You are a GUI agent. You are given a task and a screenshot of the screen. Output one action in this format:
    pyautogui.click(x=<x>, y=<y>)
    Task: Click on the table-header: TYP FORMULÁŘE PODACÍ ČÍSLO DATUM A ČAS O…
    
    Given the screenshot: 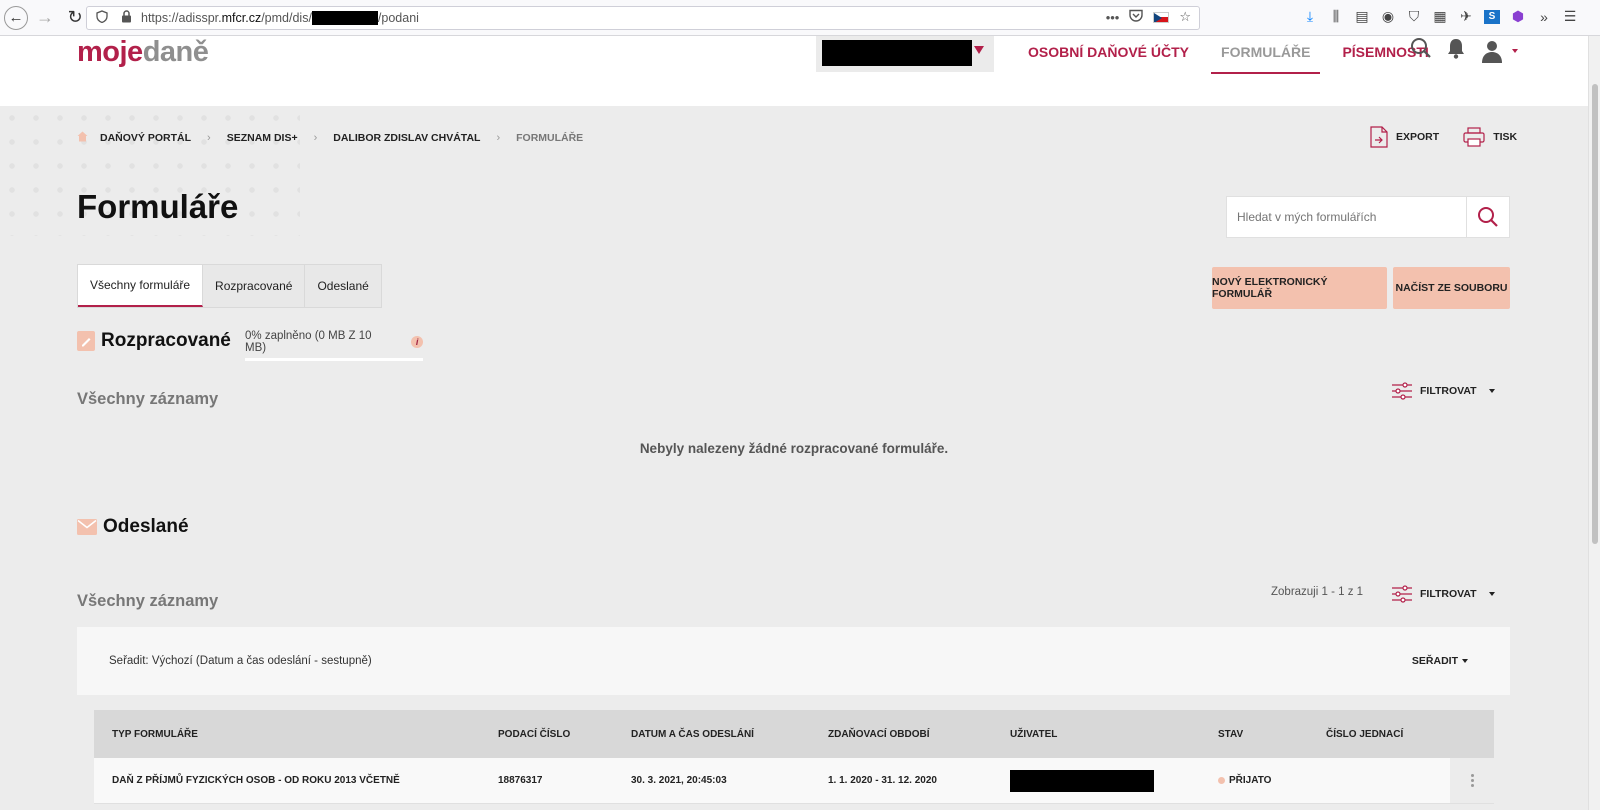 What is the action you would take?
    pyautogui.click(x=794, y=734)
    